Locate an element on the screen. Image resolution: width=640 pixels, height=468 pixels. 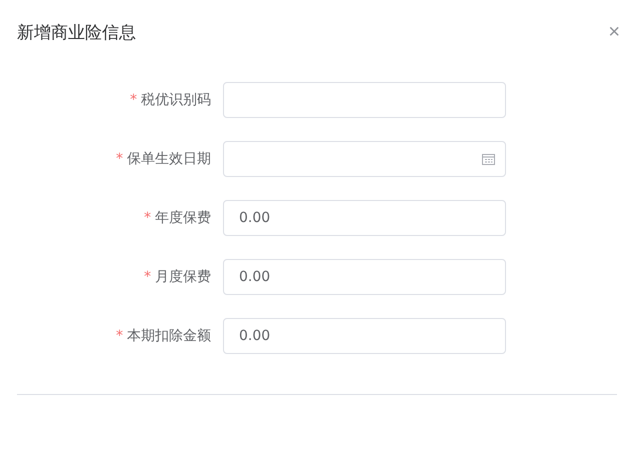
dialog-title: 新增商业险信息 is located at coordinates (76, 33).